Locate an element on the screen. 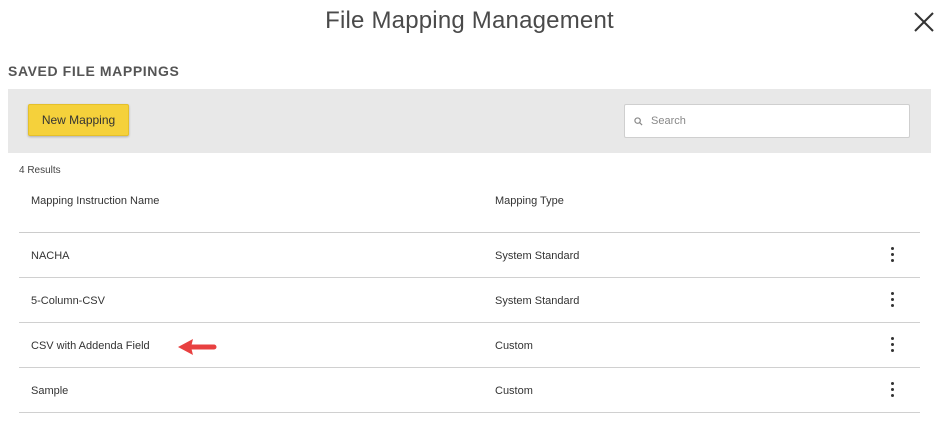  table-row: NACHA System Standard is located at coordinates (469, 255).